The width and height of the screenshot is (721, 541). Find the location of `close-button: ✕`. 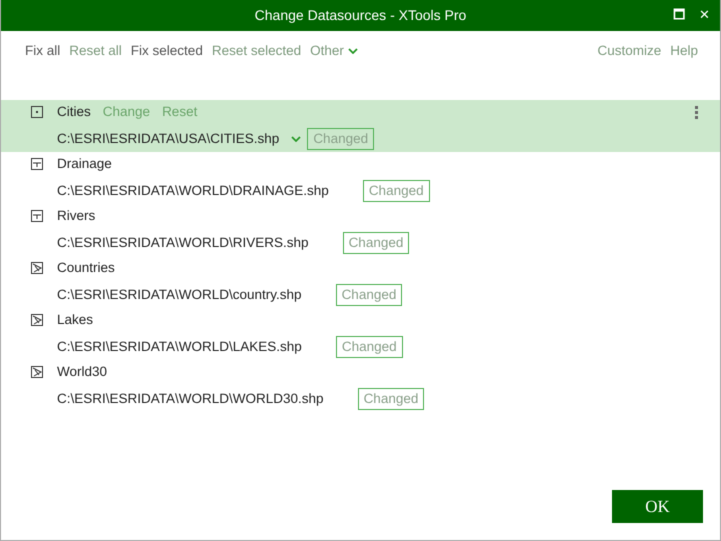

close-button: ✕ is located at coordinates (704, 15).